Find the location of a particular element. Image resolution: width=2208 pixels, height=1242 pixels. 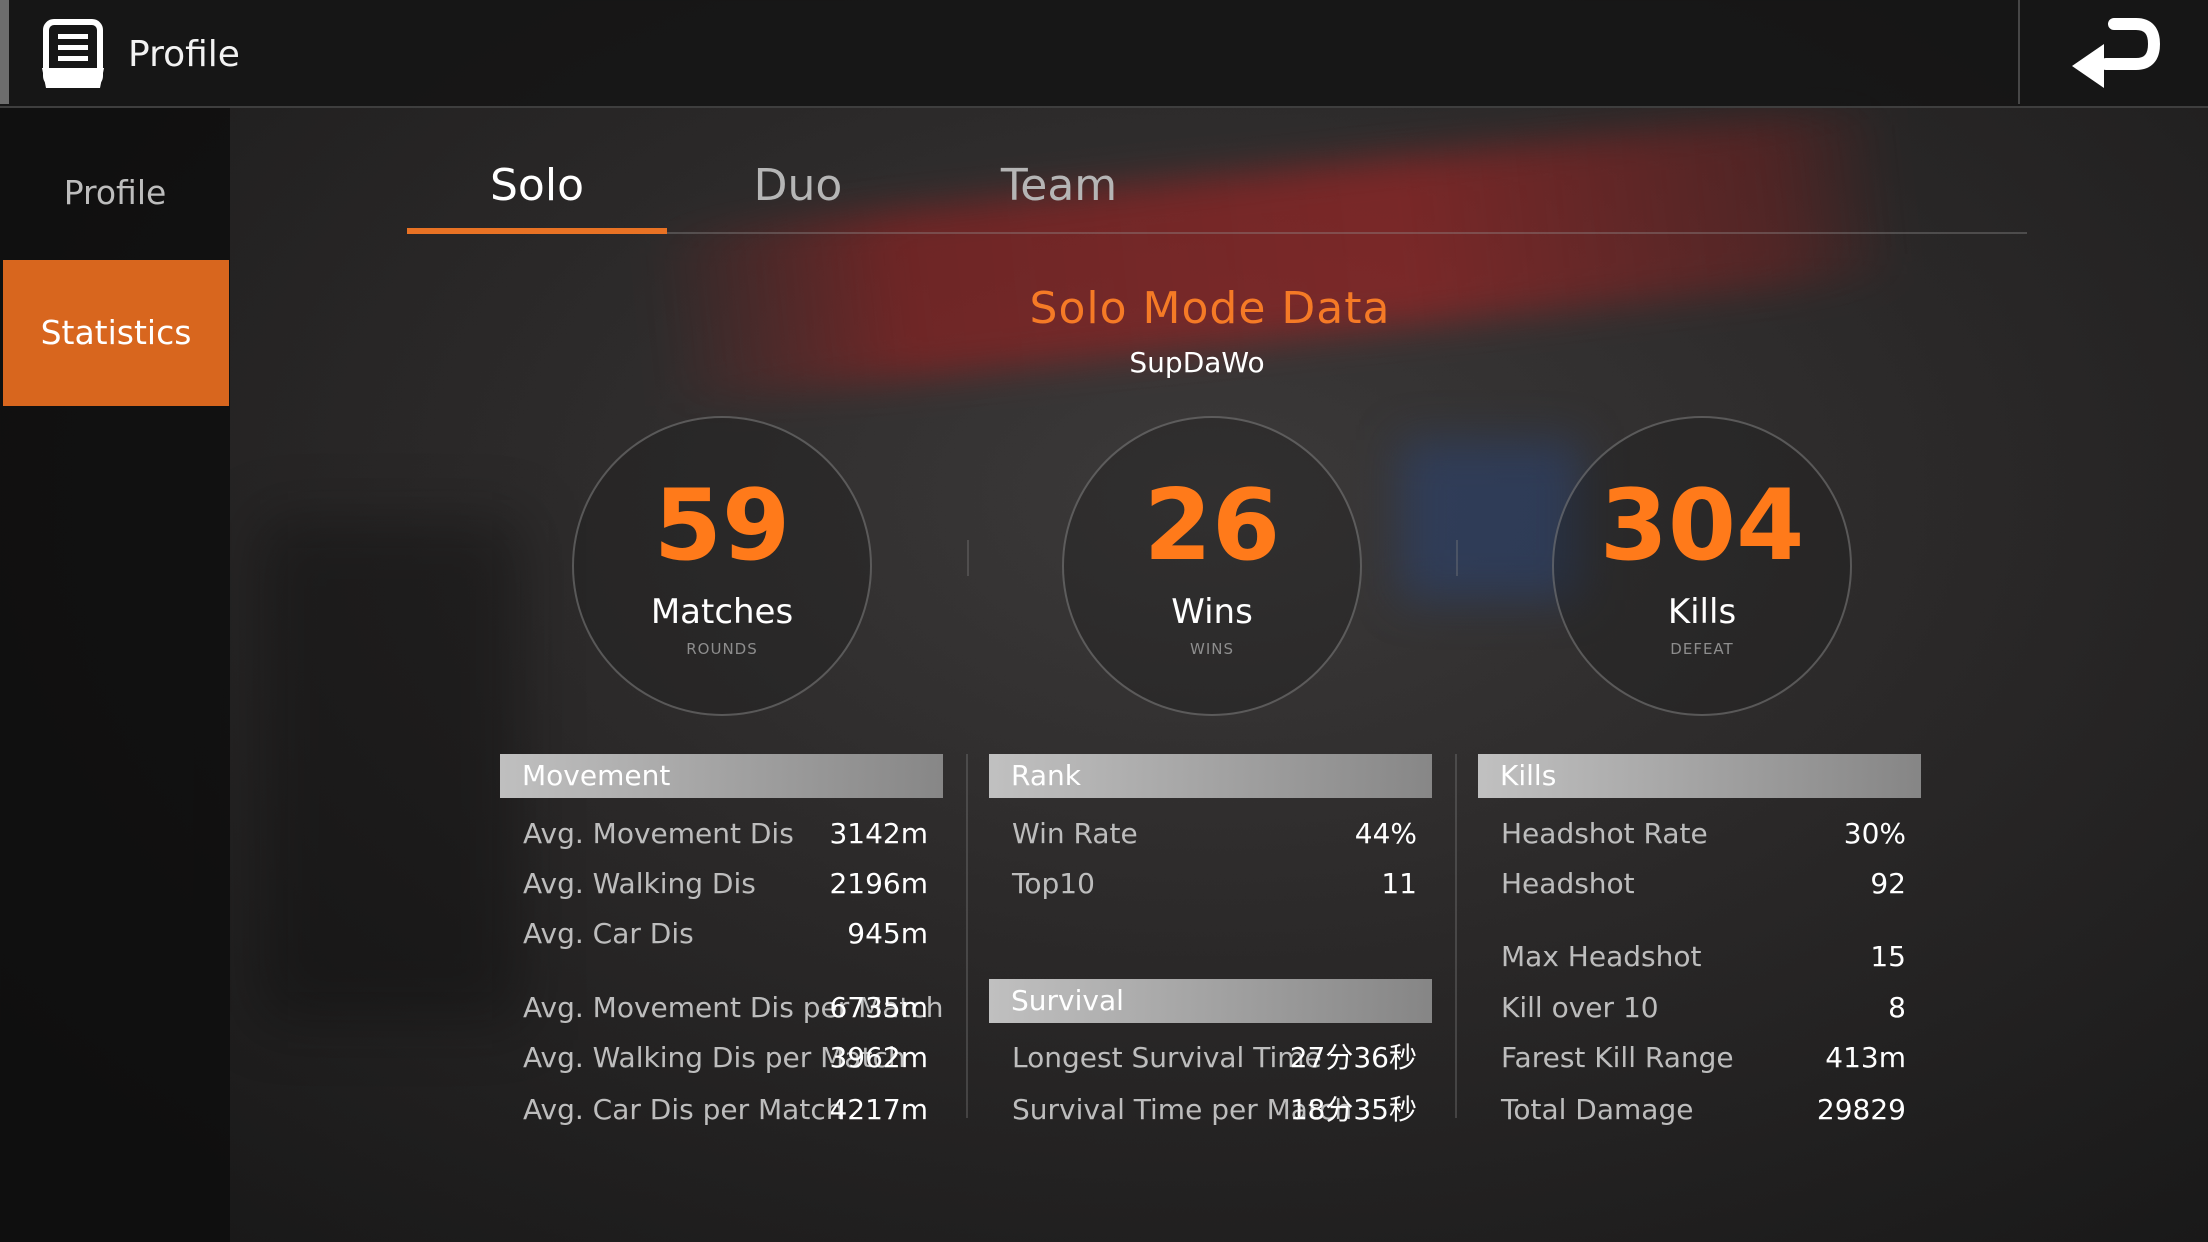

top-bar-accent is located at coordinates (4, 52).